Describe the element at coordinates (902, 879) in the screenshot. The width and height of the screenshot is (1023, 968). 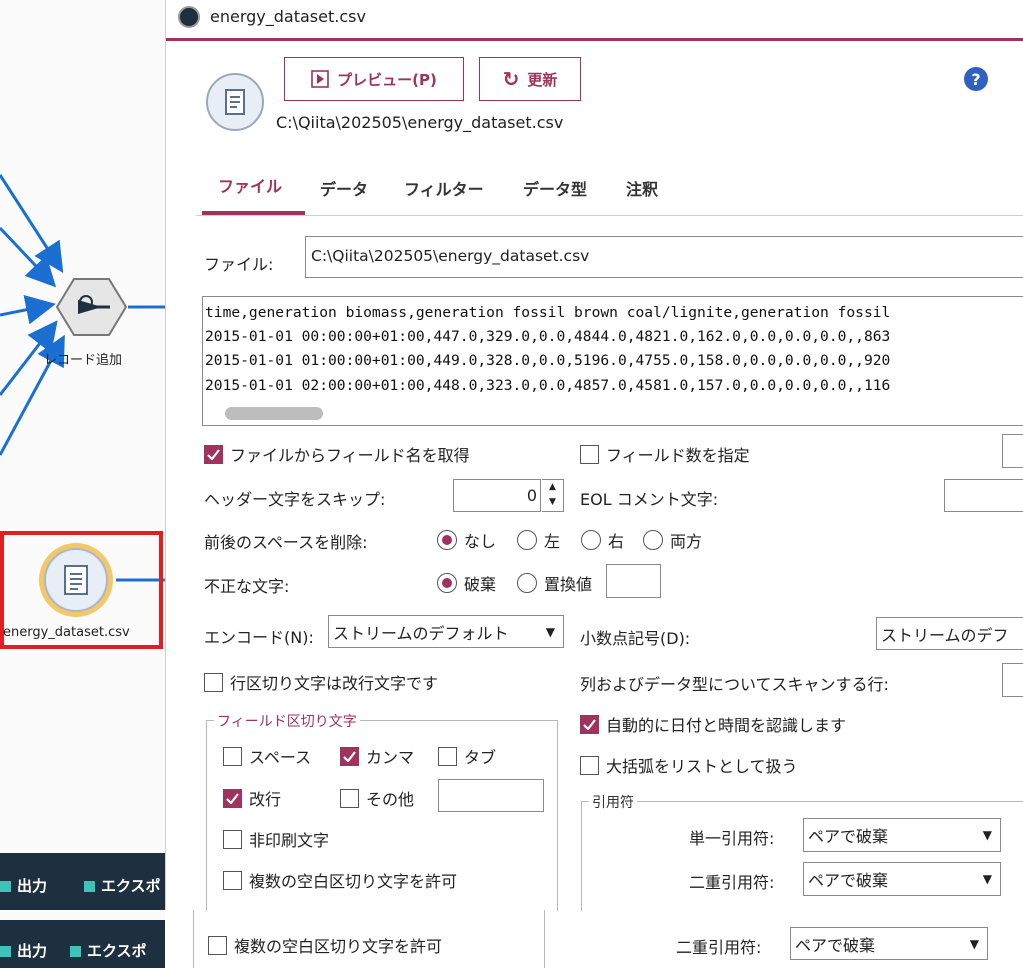
I see `double-quote-select: ペアで破棄 ▼` at that location.